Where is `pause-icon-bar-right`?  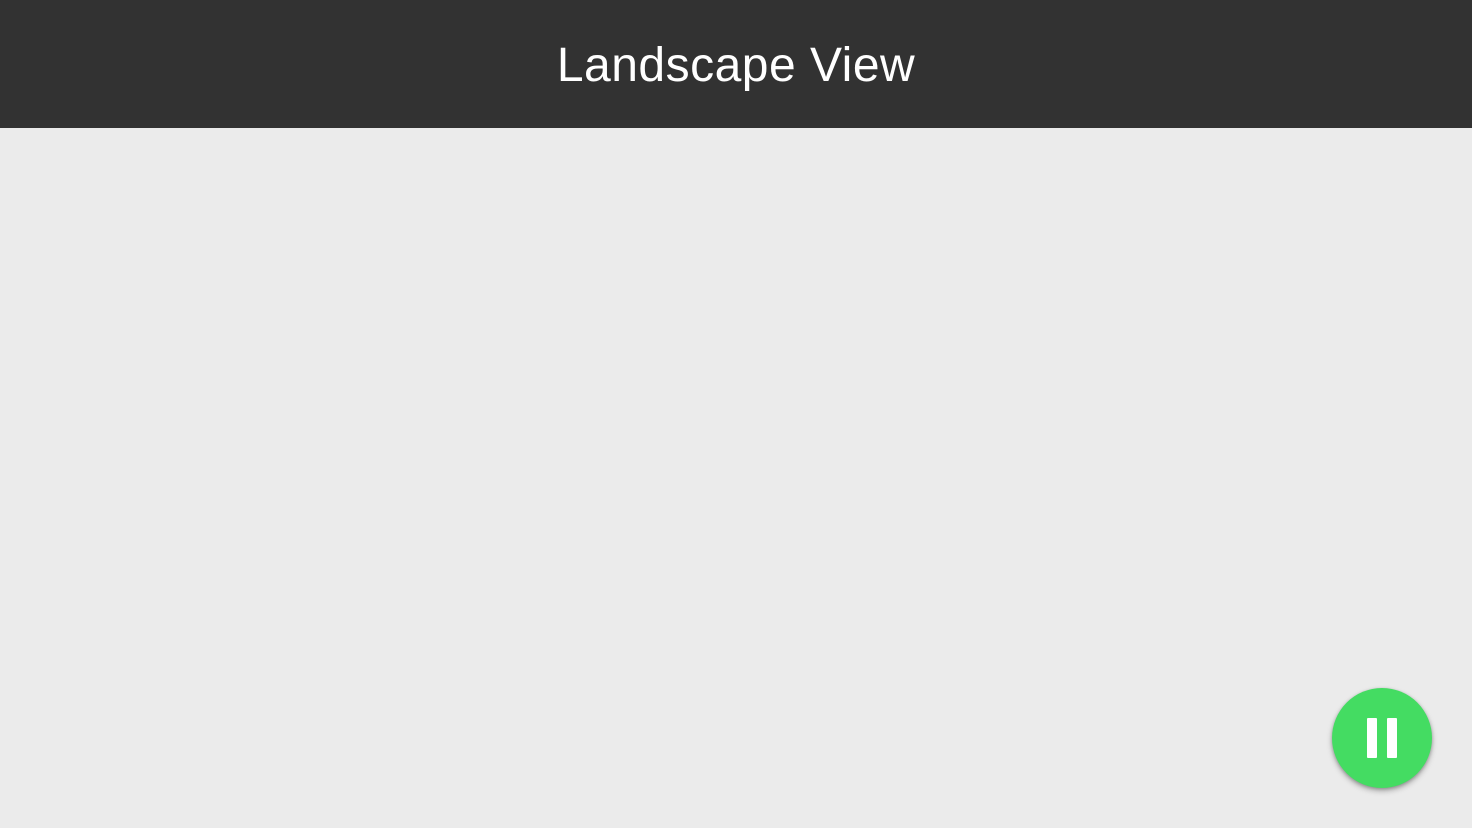 pause-icon-bar-right is located at coordinates (1392, 738).